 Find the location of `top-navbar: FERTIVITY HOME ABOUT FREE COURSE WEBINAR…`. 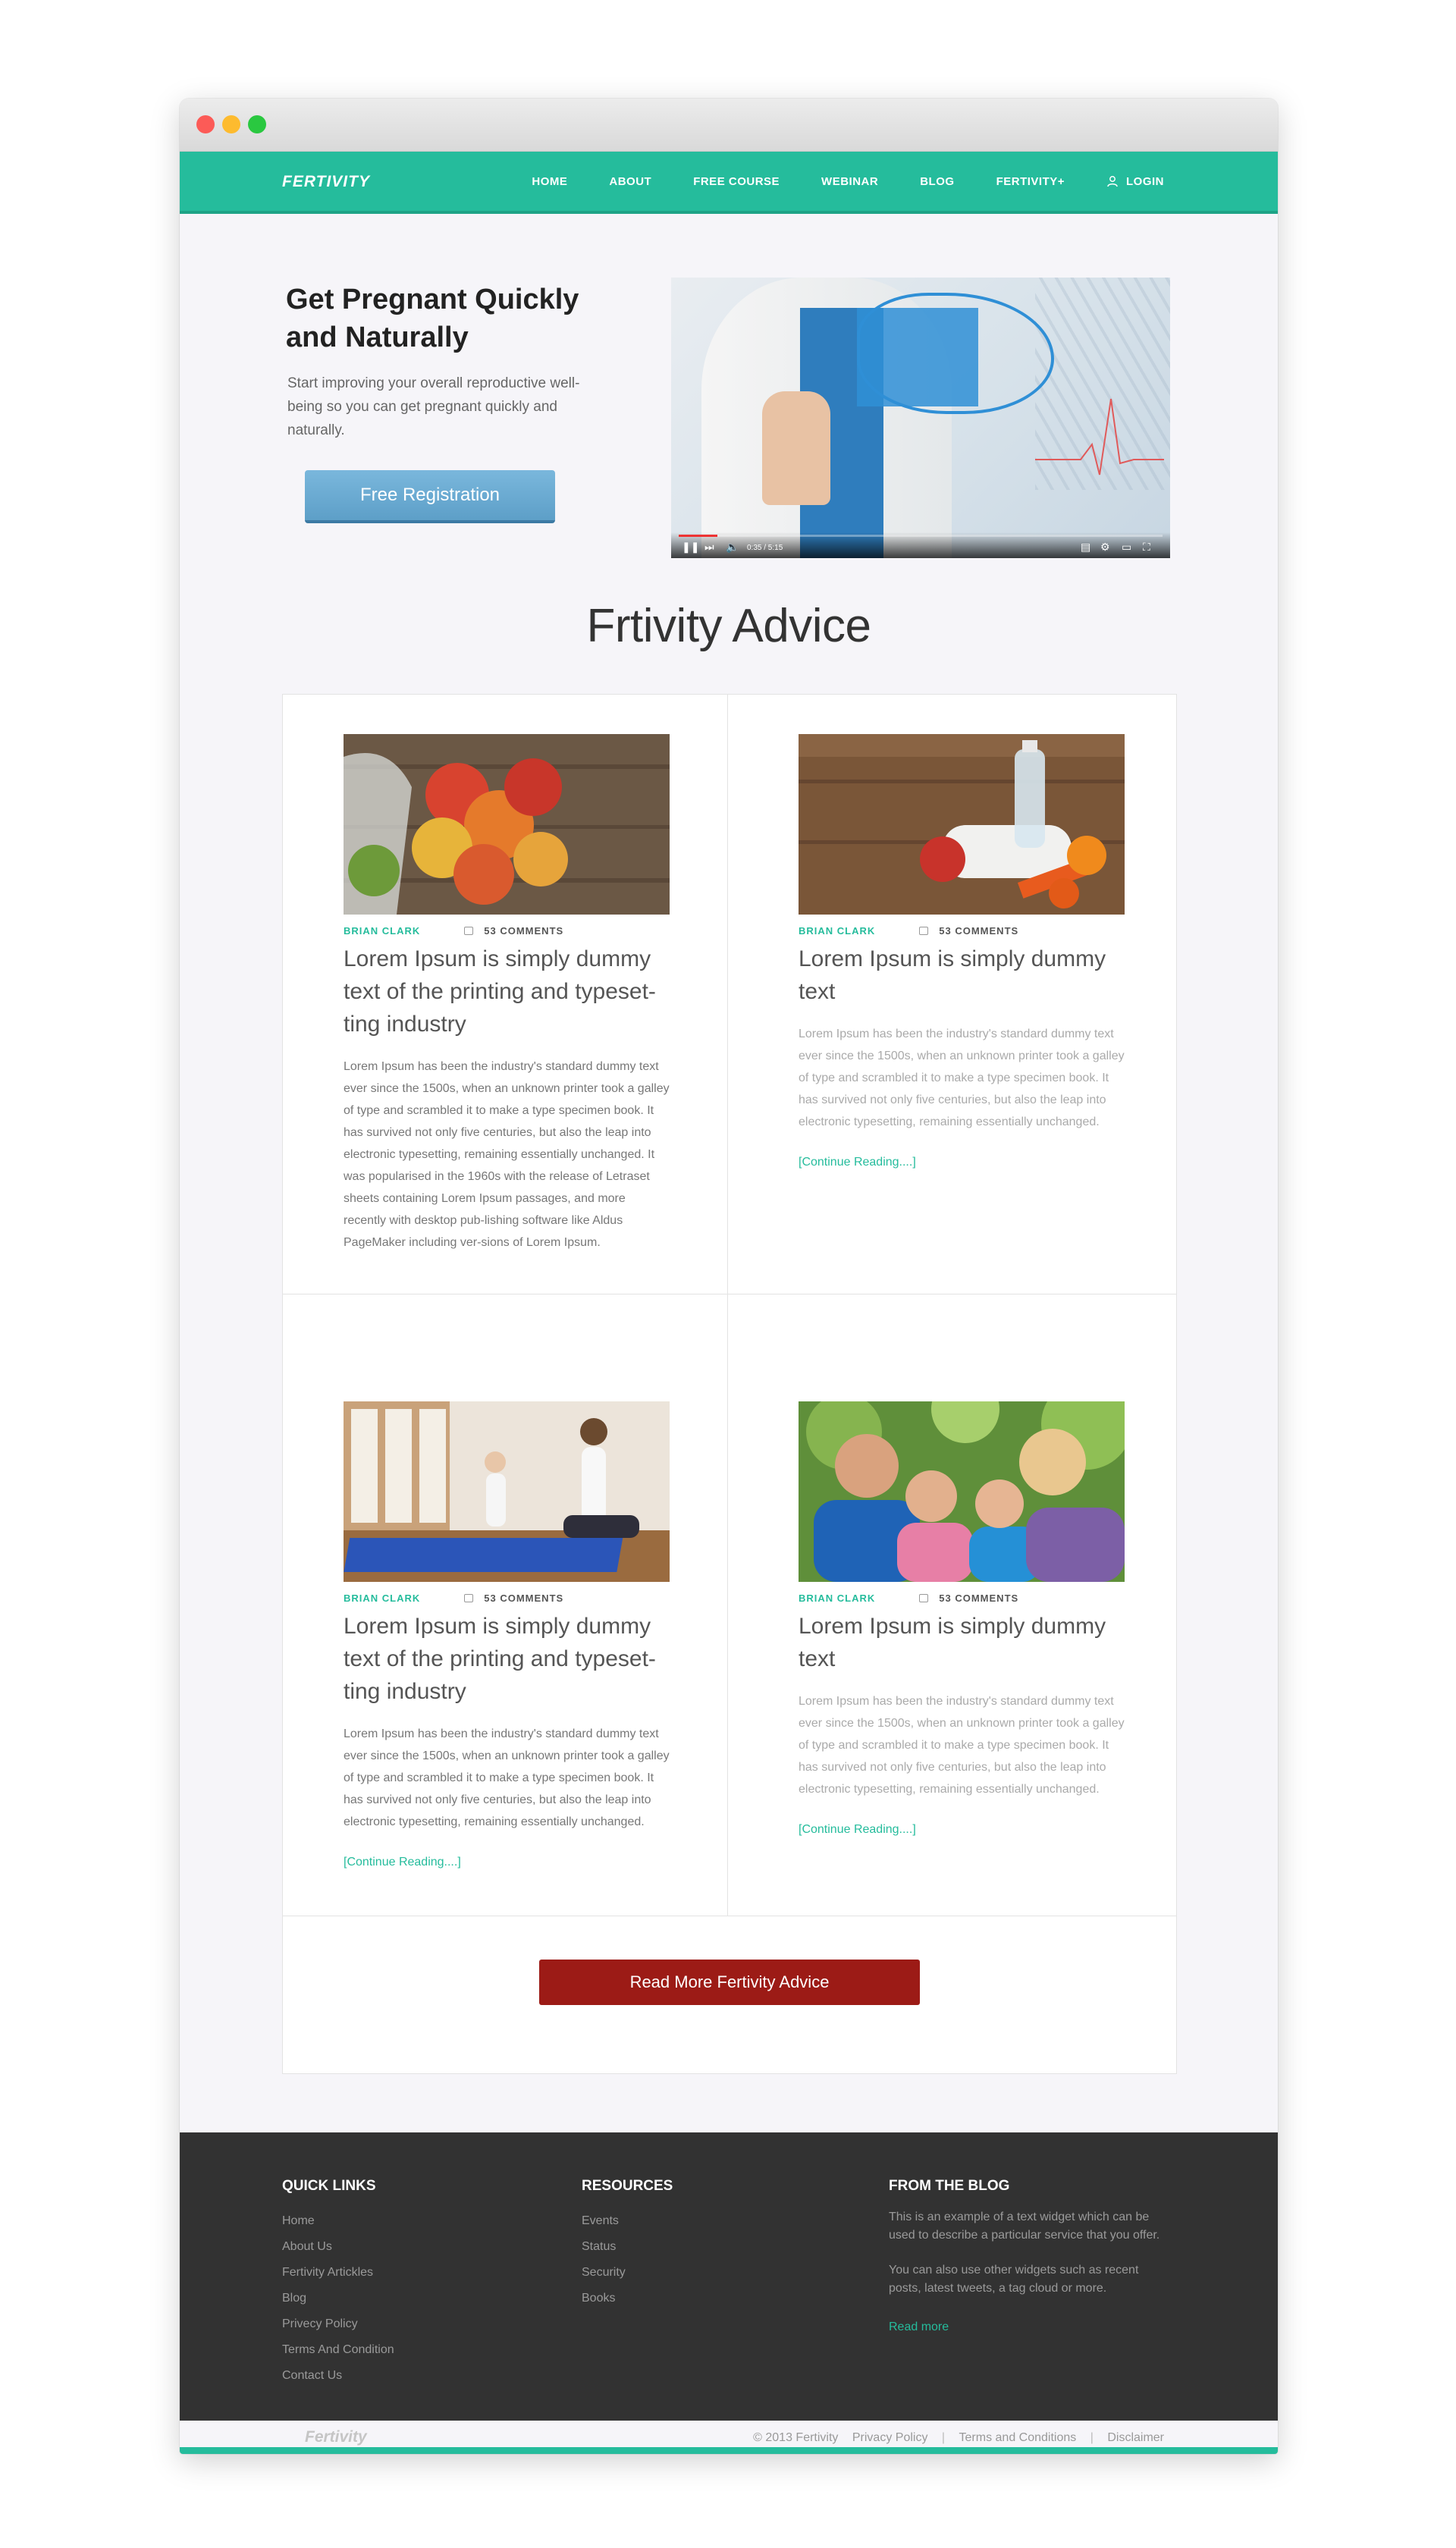

top-navbar: FERTIVITY HOME ABOUT FREE COURSE WEBINAR… is located at coordinates (729, 183).